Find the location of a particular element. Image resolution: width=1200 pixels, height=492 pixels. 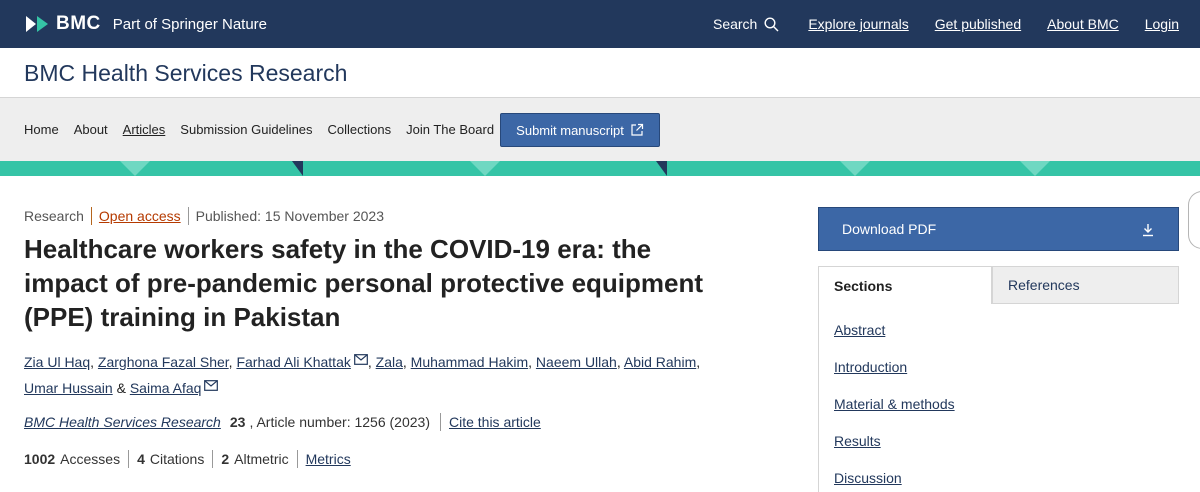

about-bmc-link: About BMC is located at coordinates (1083, 24).